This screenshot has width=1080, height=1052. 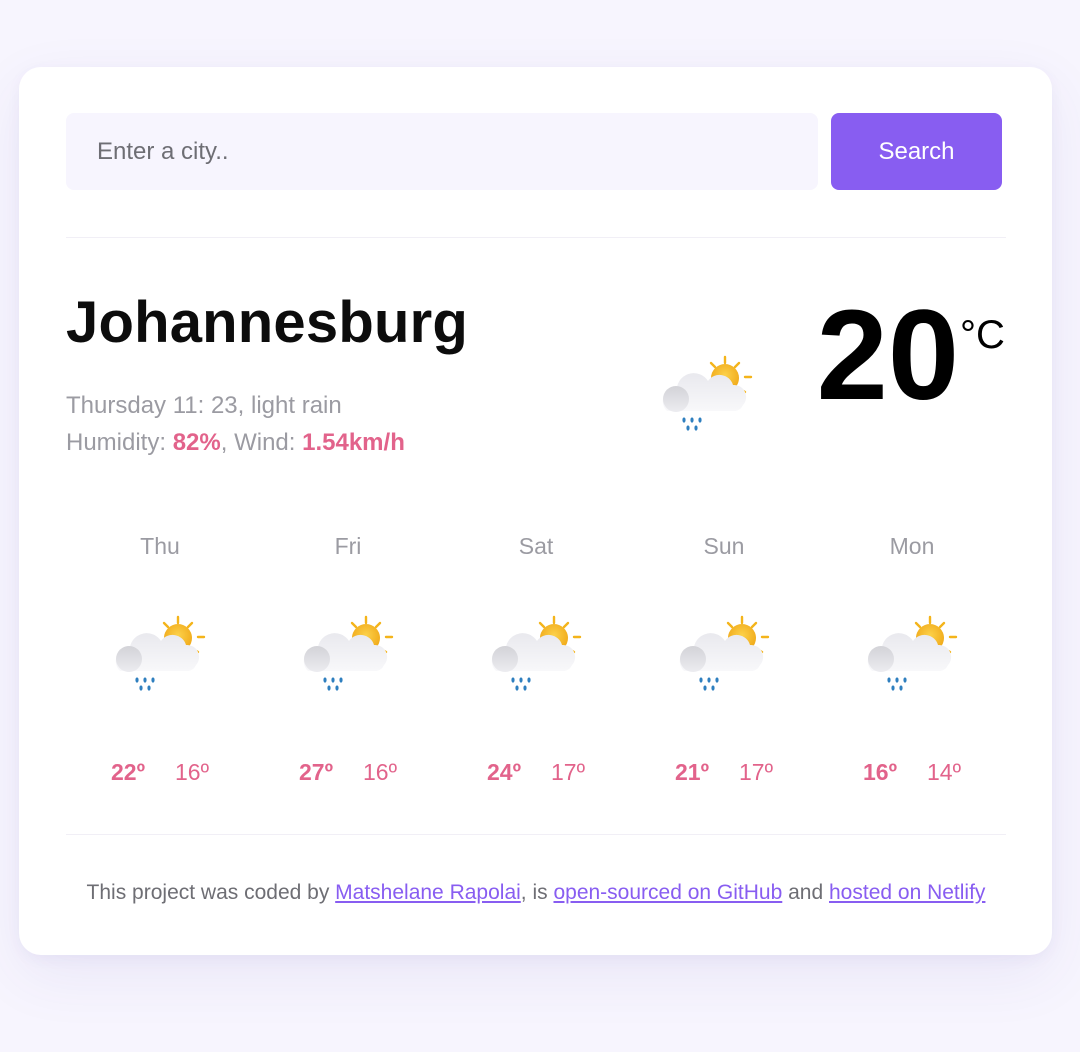 What do you see at coordinates (907, 892) in the screenshot?
I see `netlify-link: hosted on Netlify` at bounding box center [907, 892].